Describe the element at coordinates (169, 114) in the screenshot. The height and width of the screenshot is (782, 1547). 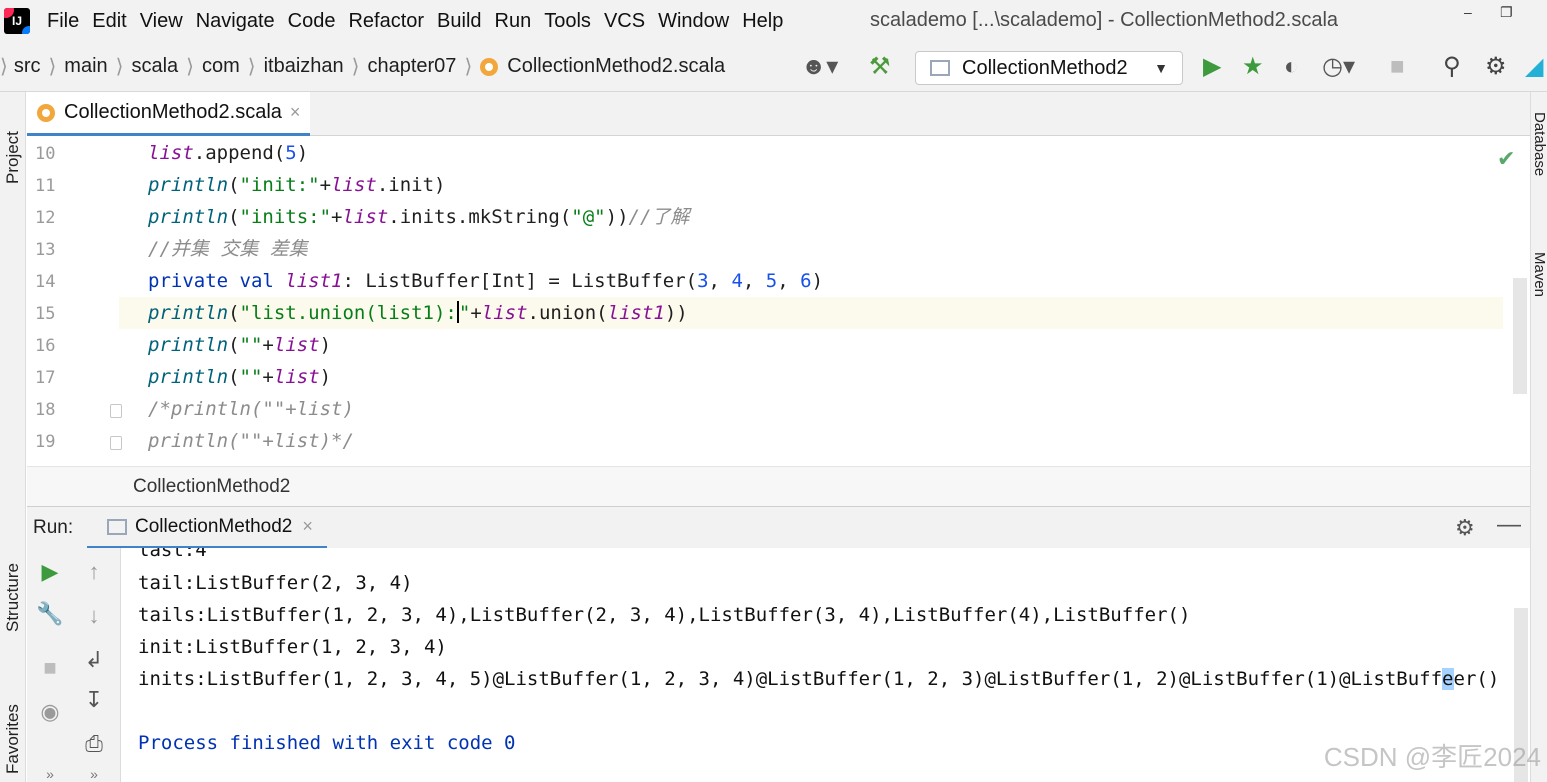
I see `editor-tab-collectionmethod2: CollectionMethod2.scala ×` at that location.